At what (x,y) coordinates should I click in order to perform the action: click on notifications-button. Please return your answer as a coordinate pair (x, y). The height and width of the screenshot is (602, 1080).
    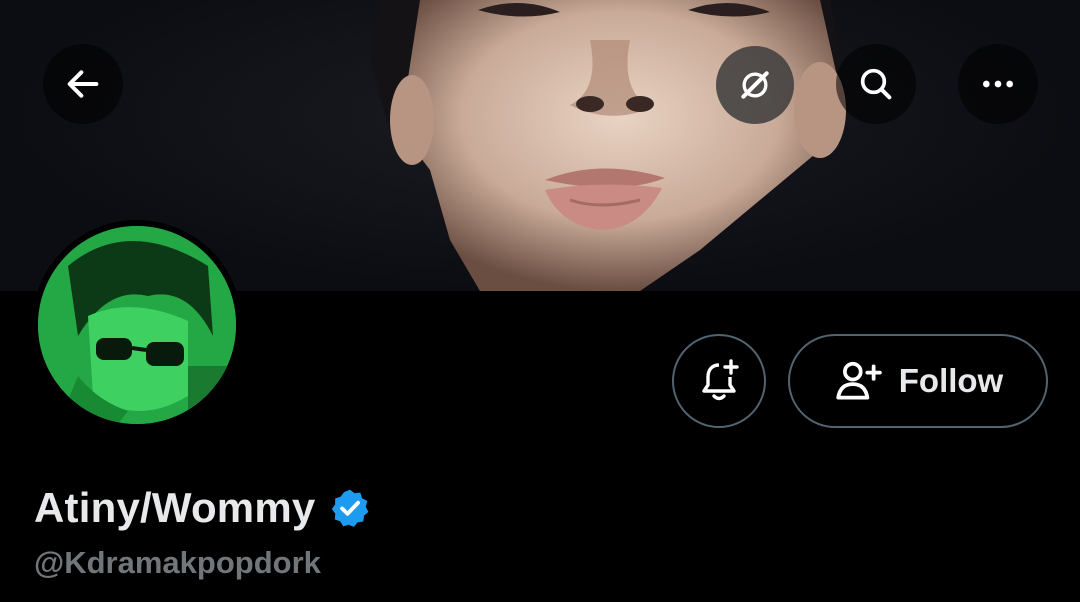
    Looking at the image, I should click on (719, 381).